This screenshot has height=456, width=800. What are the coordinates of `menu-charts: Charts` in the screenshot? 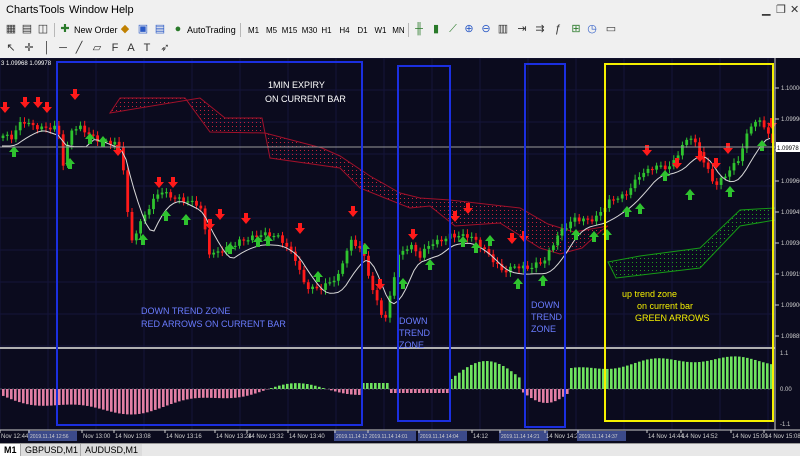 It's located at (22, 10).